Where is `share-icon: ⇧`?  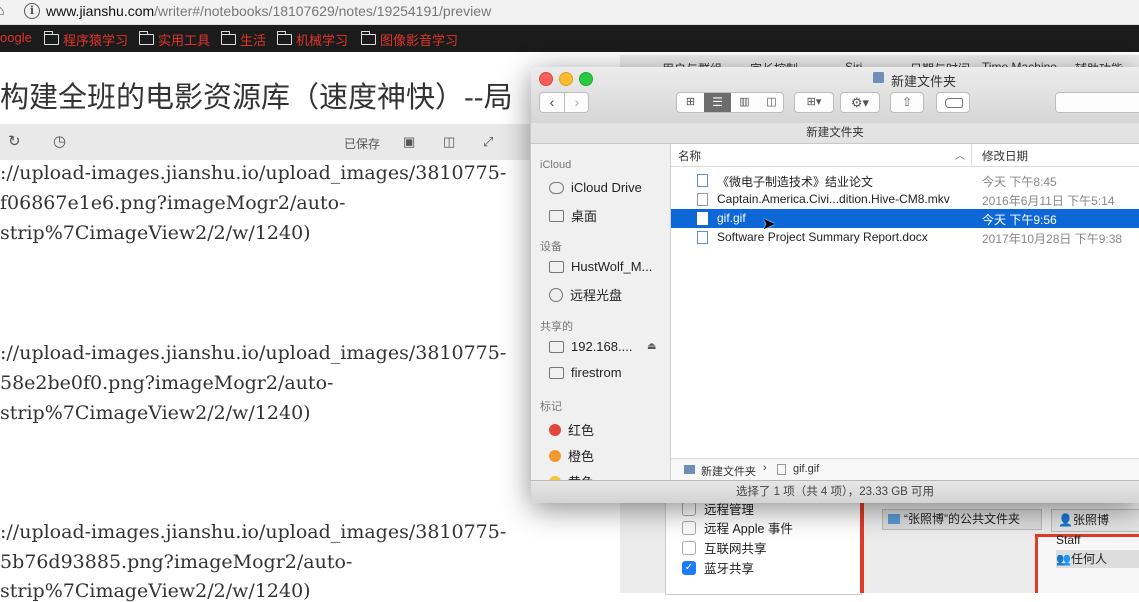
share-icon: ⇧ is located at coordinates (907, 102).